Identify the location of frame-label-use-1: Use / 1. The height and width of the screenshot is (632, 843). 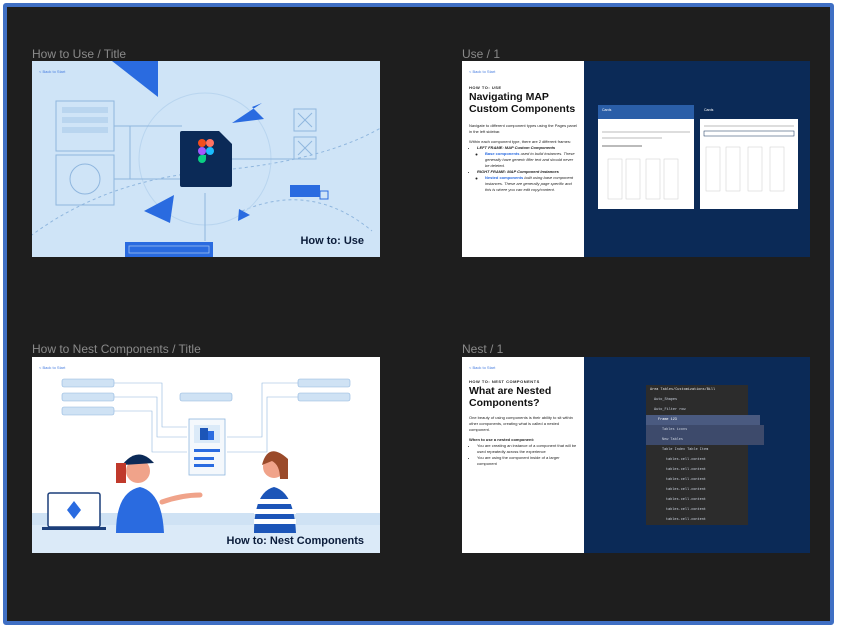
(481, 54).